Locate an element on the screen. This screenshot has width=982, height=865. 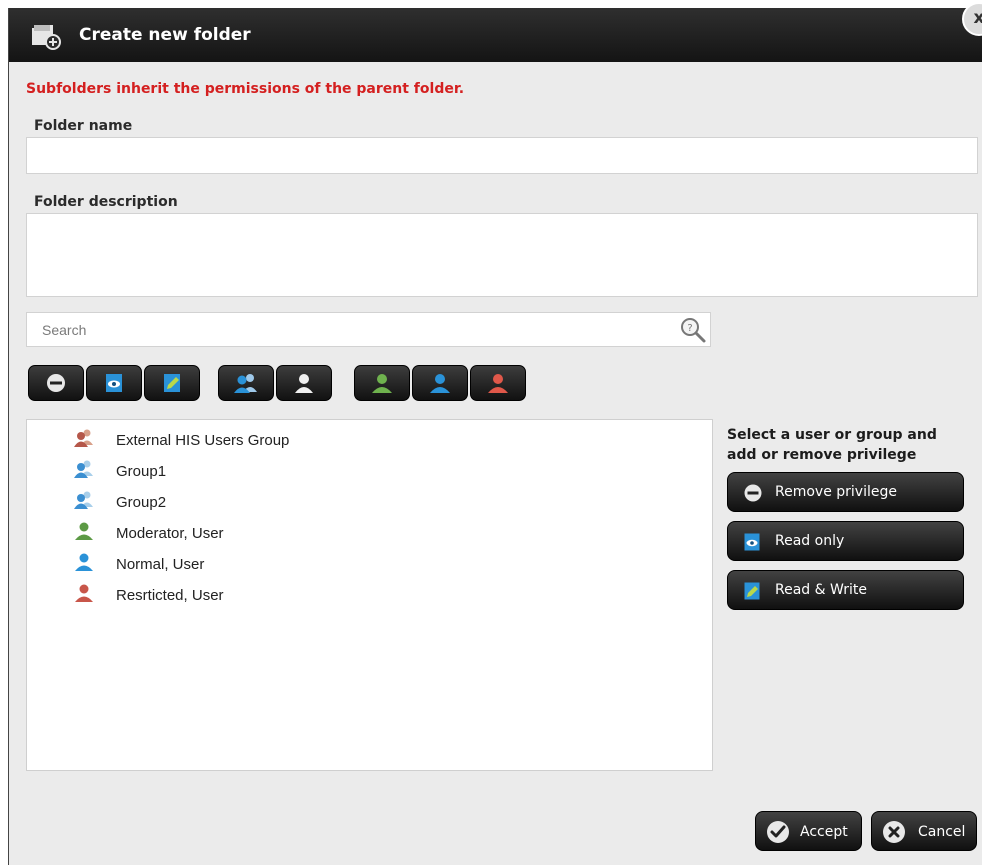
new-folder-icon is located at coordinates (46, 37).